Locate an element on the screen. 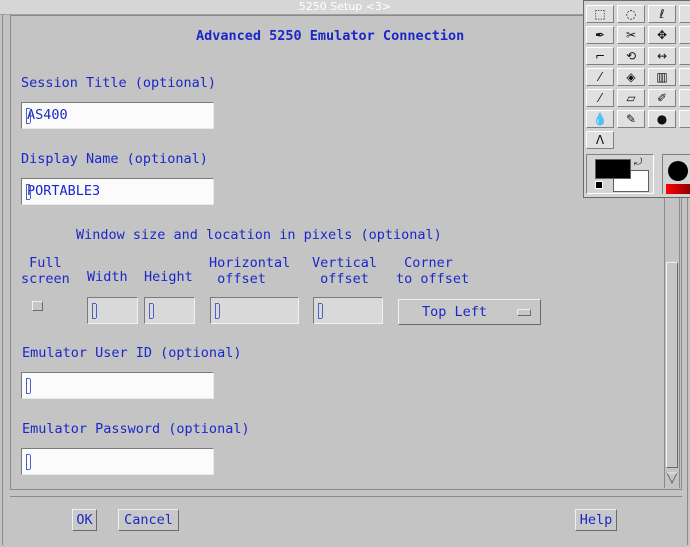 Image resolution: width=690 pixels, height=547 pixels. gradient-icon: ▥ is located at coordinates (662, 77).